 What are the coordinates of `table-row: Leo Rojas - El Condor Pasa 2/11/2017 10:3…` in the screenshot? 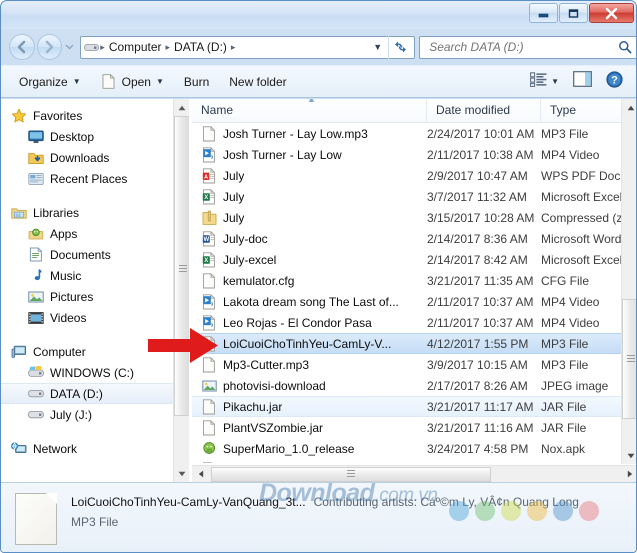 It's located at (414, 322).